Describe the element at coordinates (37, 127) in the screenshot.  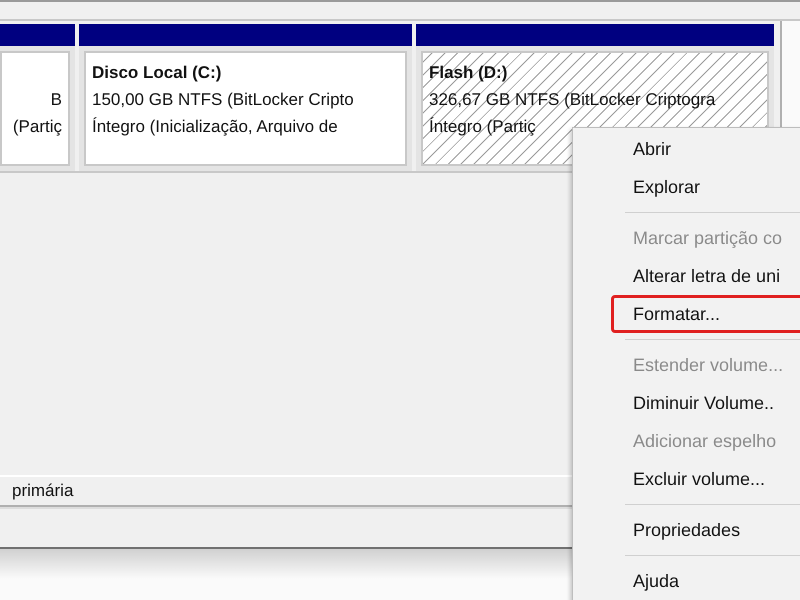
I see `volume-info: (Partiç` at that location.